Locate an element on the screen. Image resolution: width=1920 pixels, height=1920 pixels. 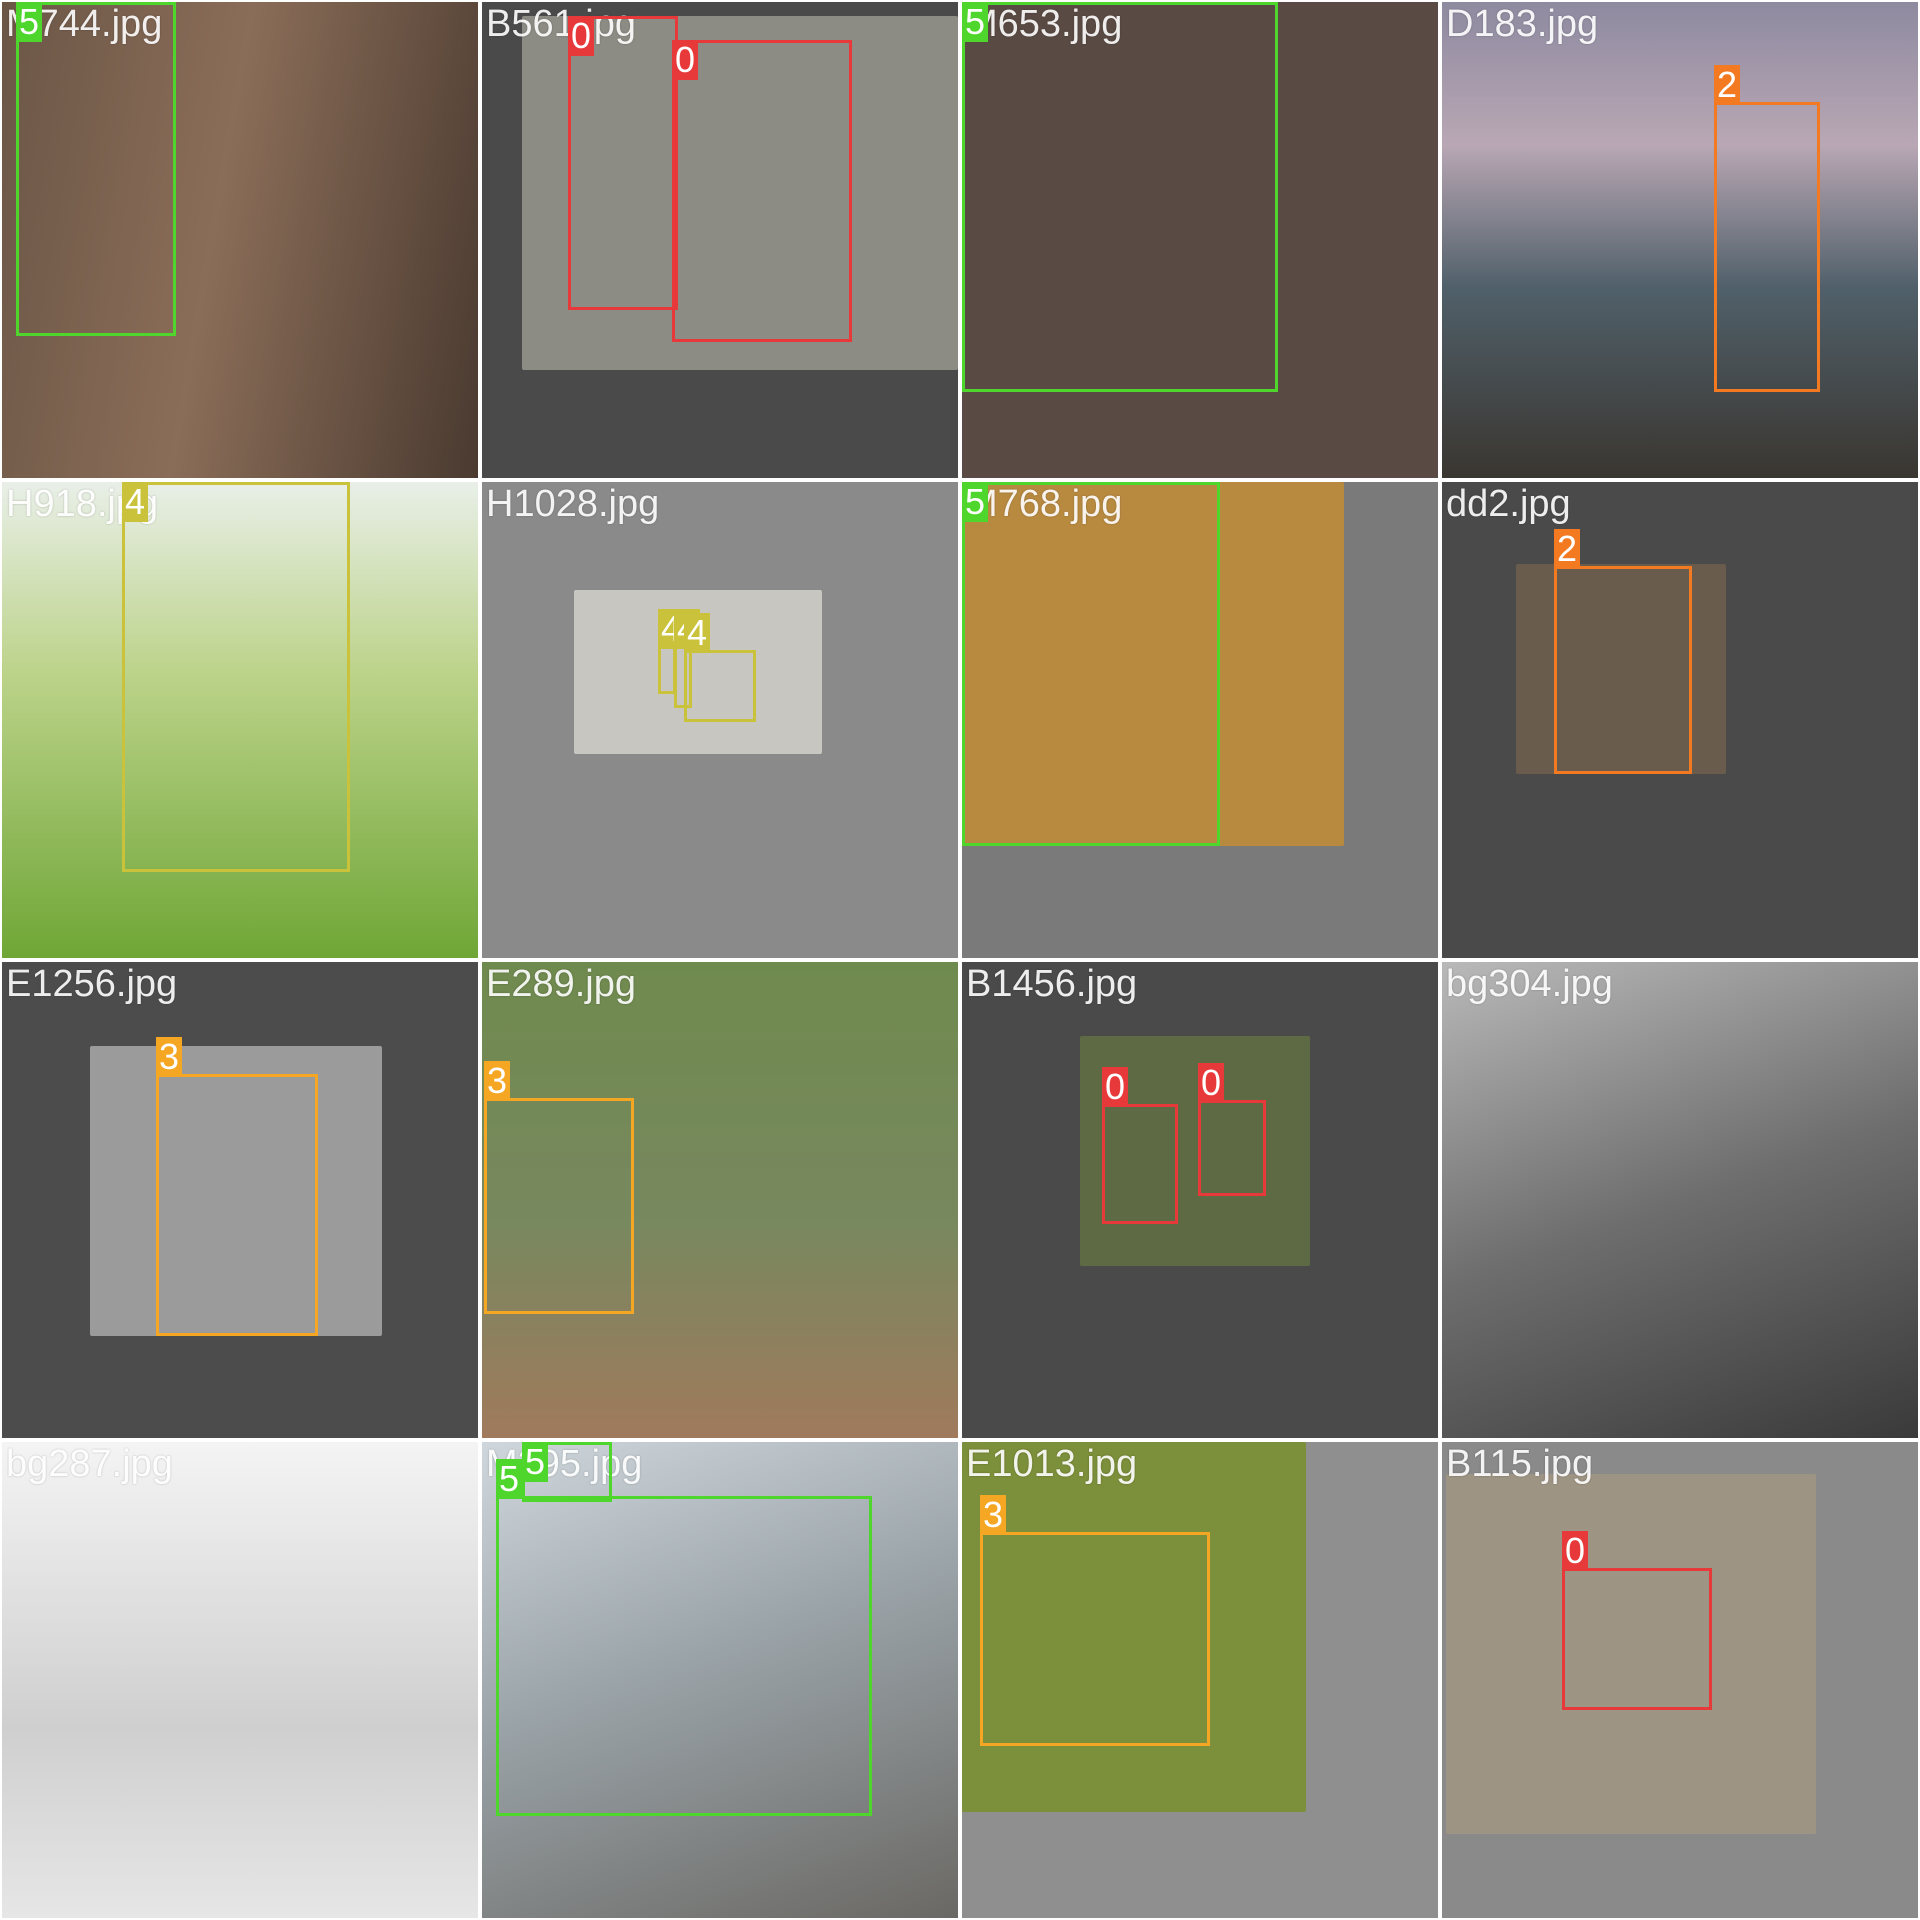
image-tile: M653.jpg 5 is located at coordinates (1200, 240).